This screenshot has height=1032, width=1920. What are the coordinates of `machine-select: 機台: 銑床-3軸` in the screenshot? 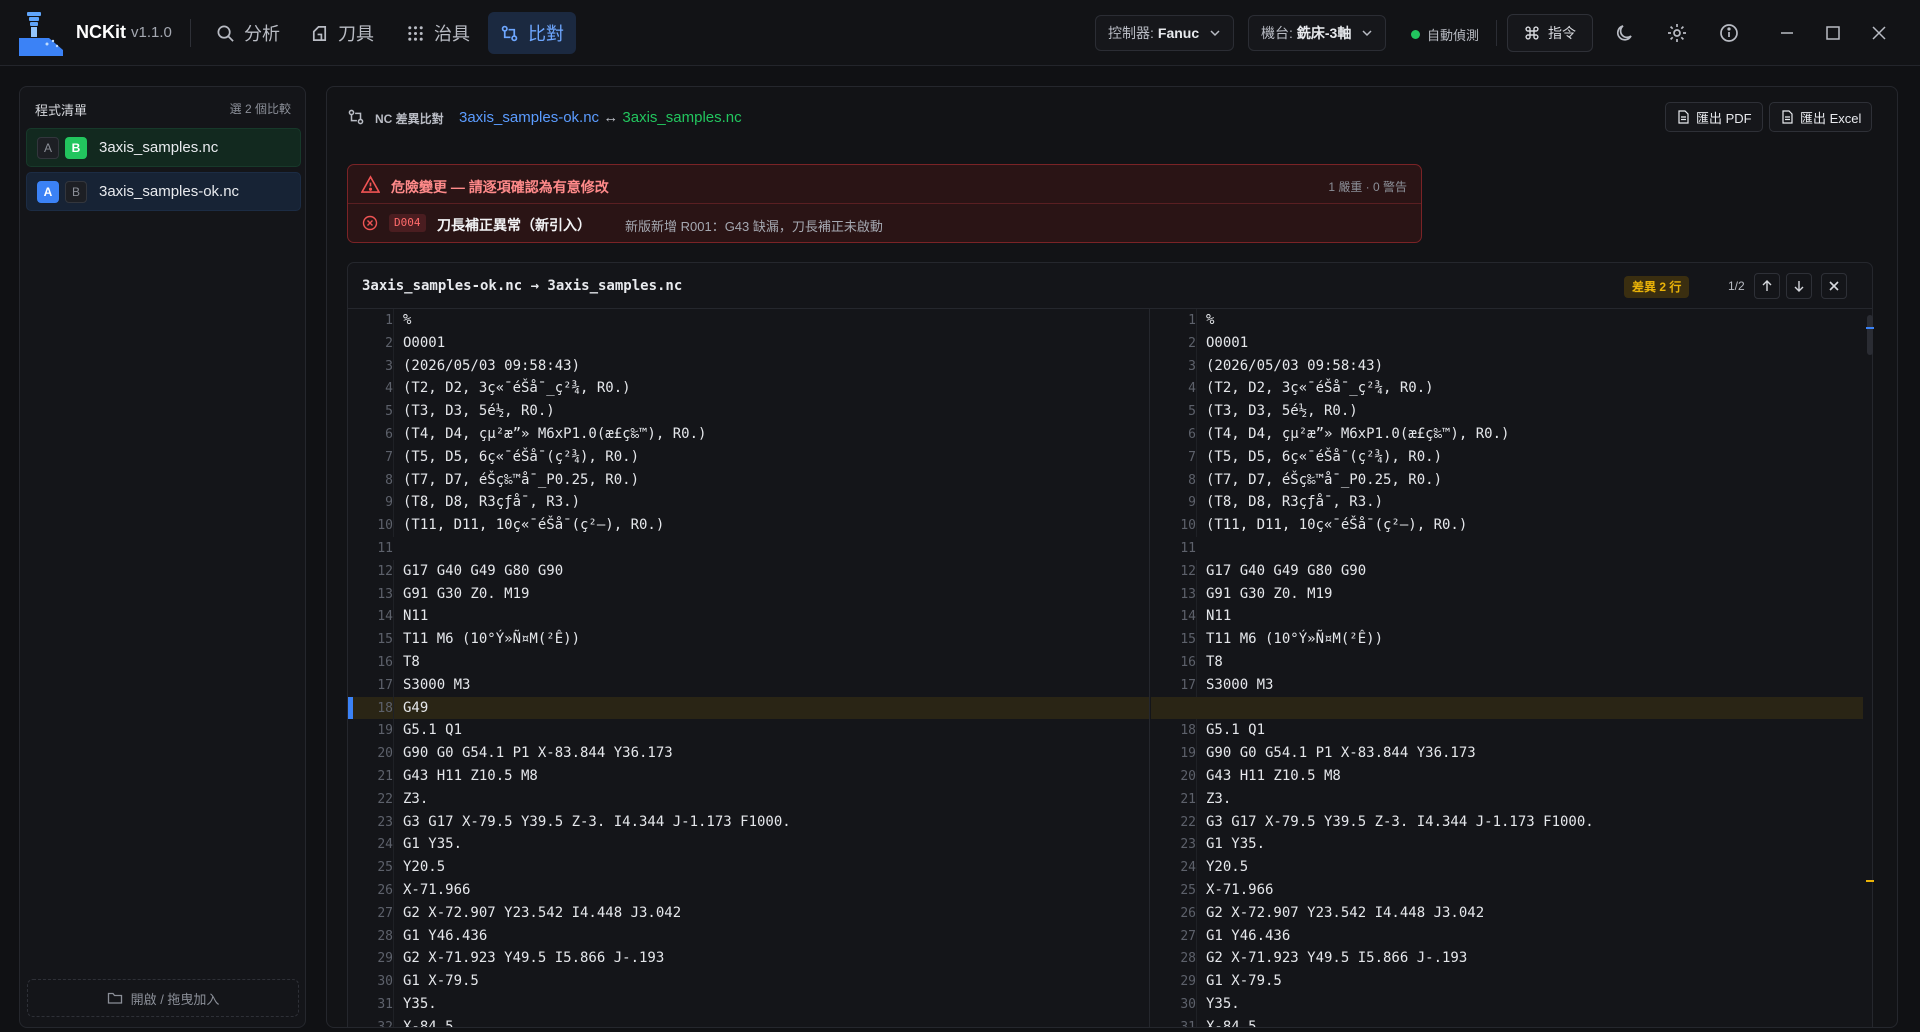 It's located at (1317, 33).